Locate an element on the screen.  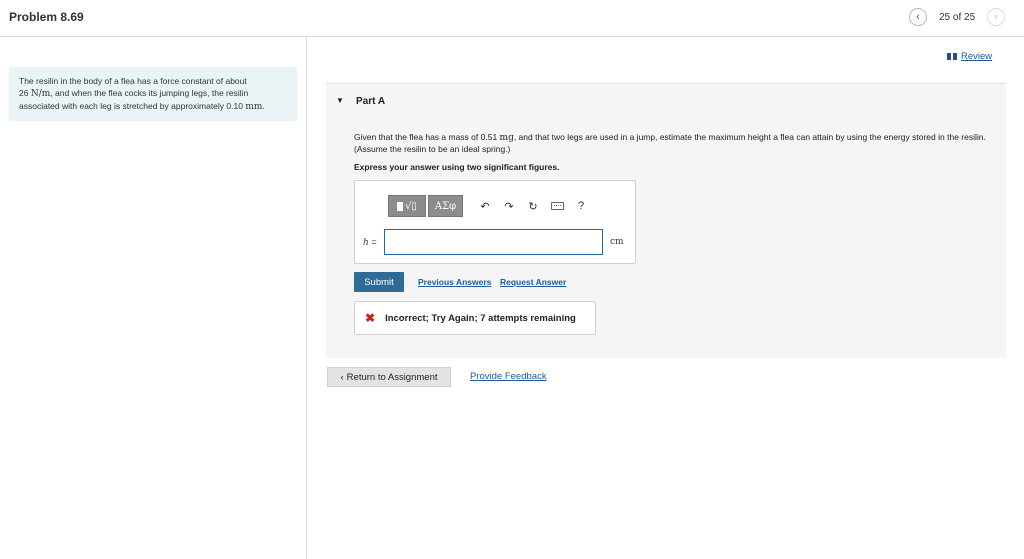
book-icon is located at coordinates (952, 56).